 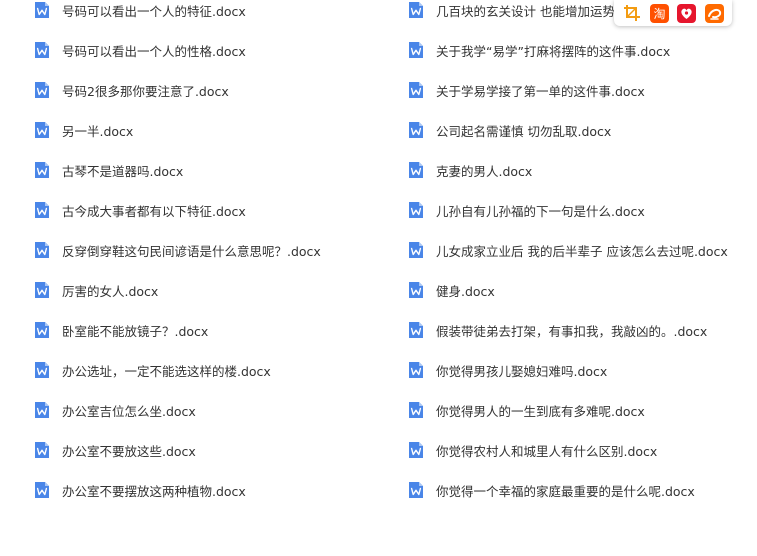 I want to click on file-item: 儿女成家立业后 我的后半辈子 应该怎么去过呢.docx, so click(x=580, y=250).